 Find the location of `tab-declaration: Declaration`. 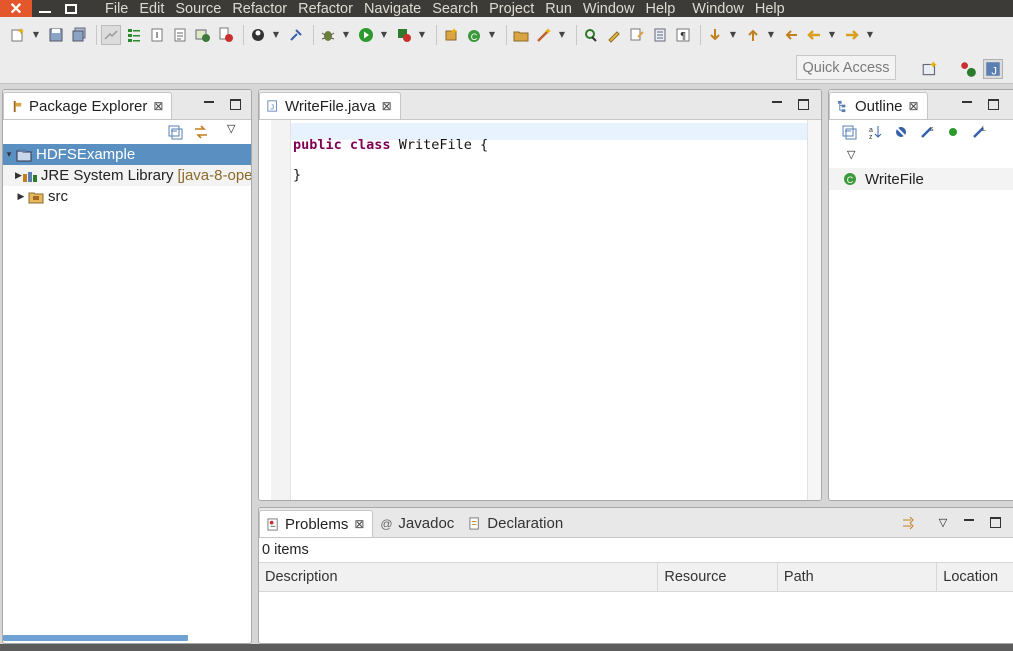

tab-declaration: Declaration is located at coordinates (516, 523).